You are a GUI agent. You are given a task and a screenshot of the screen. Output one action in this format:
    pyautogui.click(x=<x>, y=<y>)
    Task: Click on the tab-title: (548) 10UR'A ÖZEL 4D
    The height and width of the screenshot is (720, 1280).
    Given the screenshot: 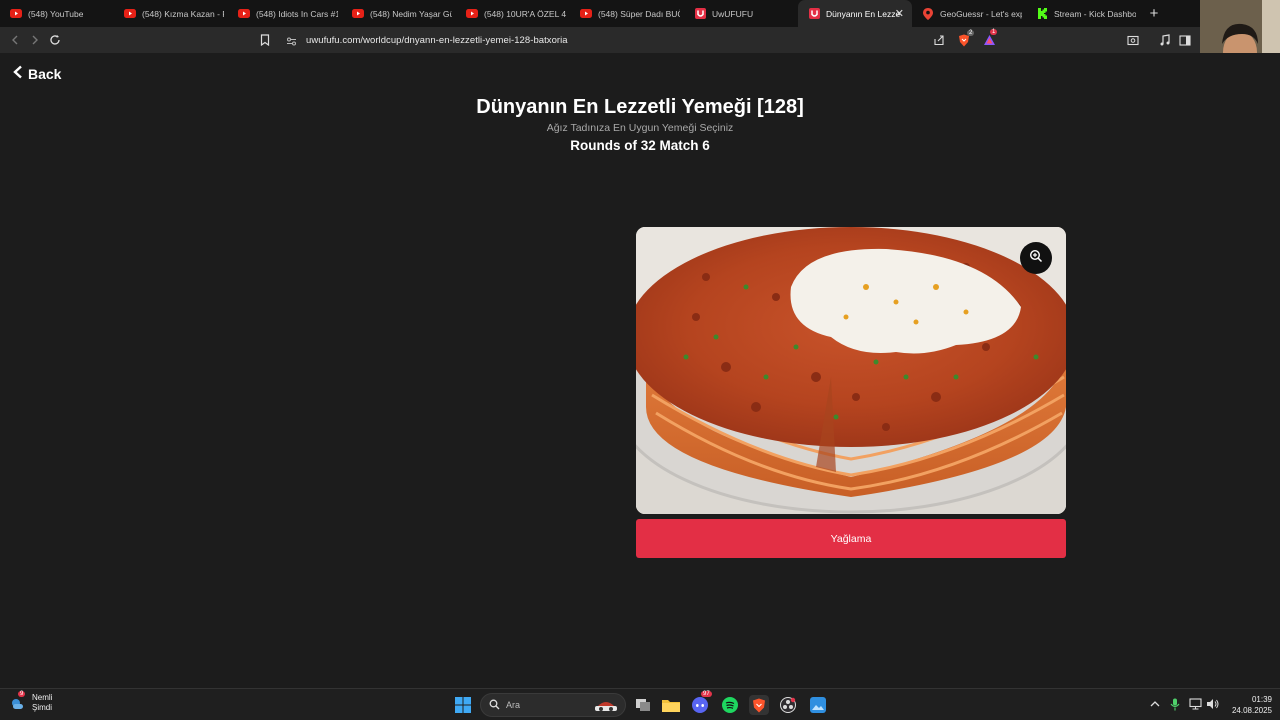 What is the action you would take?
    pyautogui.click(x=525, y=13)
    